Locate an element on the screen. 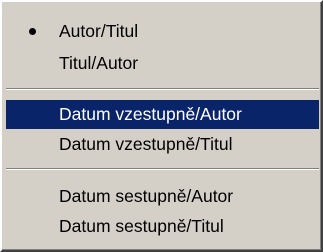 This screenshot has height=252, width=323. menu-item-datum-sestupne-titul: Datum sestupně/Titul is located at coordinates (162, 226).